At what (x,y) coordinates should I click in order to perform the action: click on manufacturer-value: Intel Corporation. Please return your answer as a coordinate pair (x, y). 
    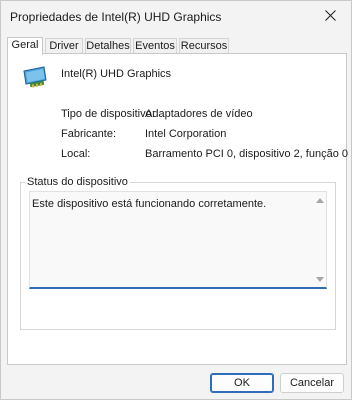
    Looking at the image, I should click on (186, 134).